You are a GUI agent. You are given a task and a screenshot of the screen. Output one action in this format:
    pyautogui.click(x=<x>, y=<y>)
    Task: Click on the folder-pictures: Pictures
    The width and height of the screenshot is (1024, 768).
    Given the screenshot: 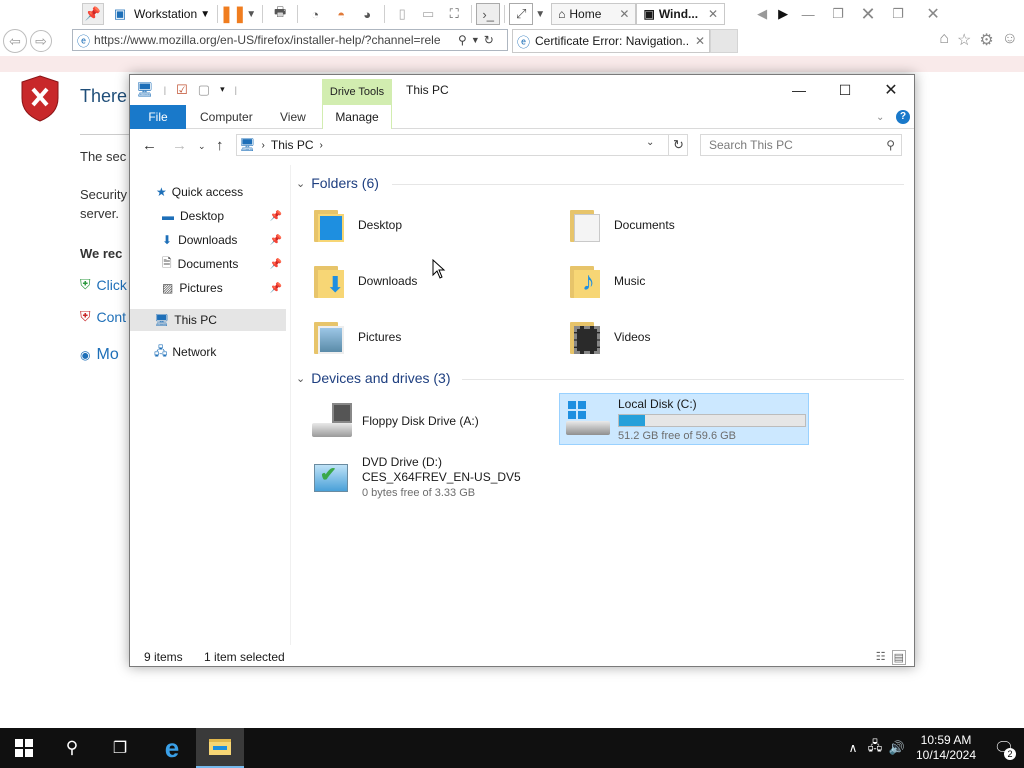 What is the action you would take?
    pyautogui.click(x=432, y=337)
    